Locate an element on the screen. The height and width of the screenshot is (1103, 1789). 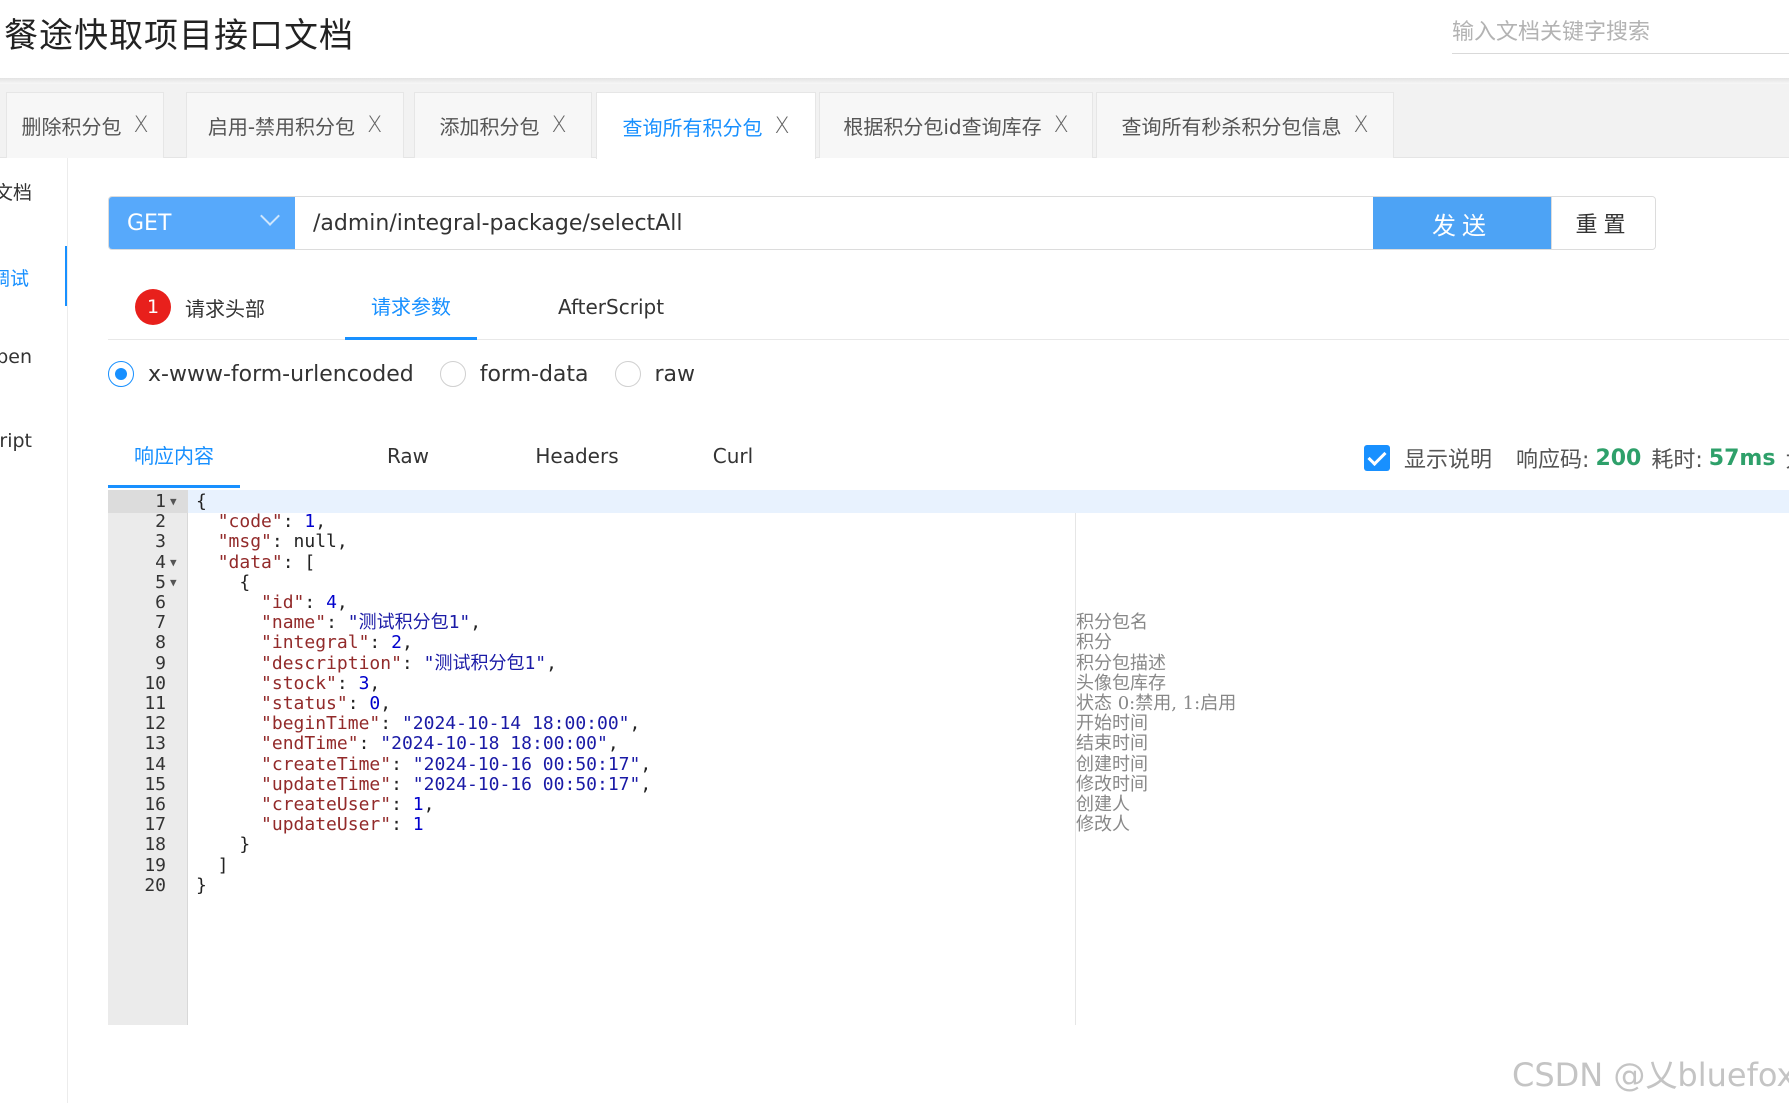
show-description-label: 显示说明 is located at coordinates (1448, 460).